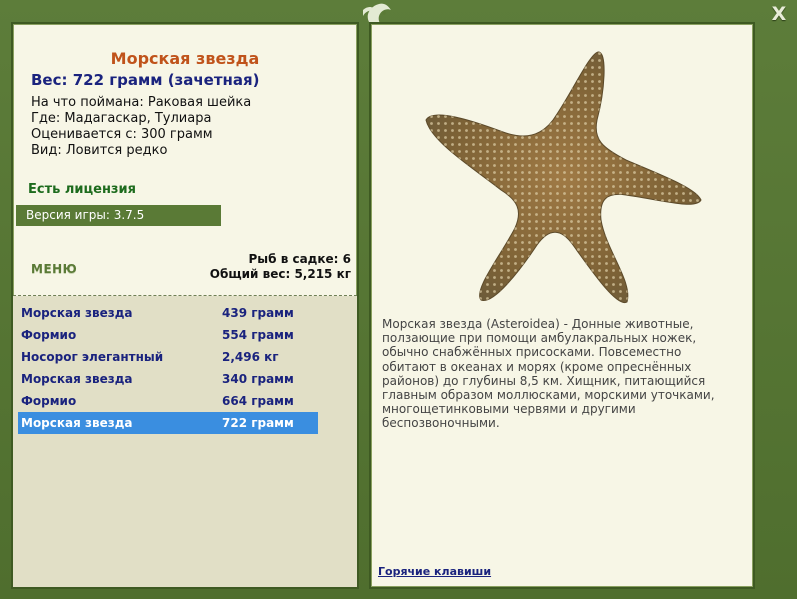  What do you see at coordinates (168, 335) in the screenshot?
I see `catch-row: Формио 554 грамм` at bounding box center [168, 335].